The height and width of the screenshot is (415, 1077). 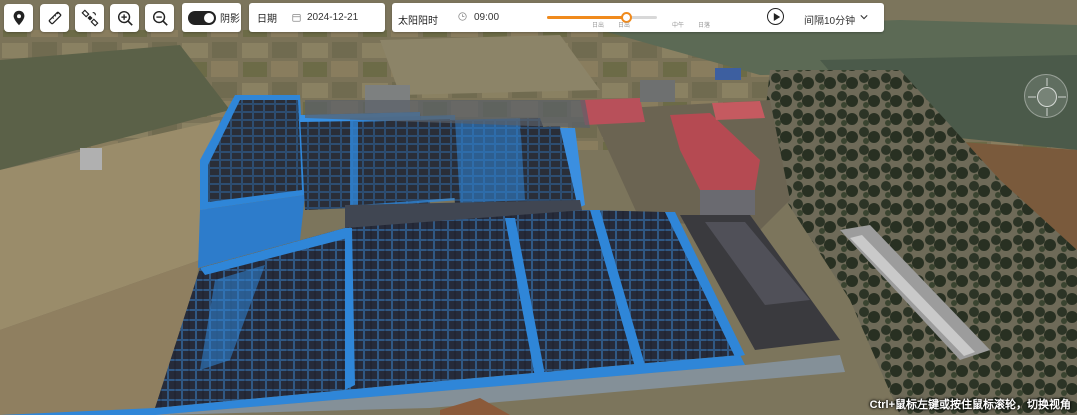 I want to click on chevron-down-icon, so click(x=864, y=17).